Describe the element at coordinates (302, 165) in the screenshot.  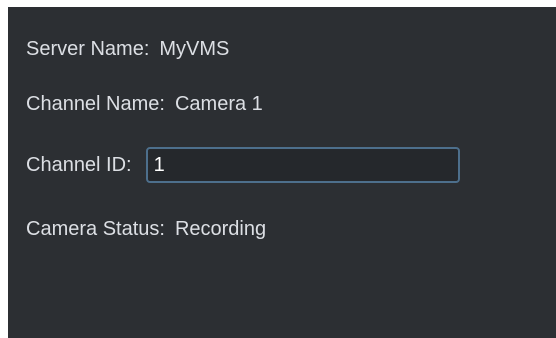
I see `channel-id-input` at that location.